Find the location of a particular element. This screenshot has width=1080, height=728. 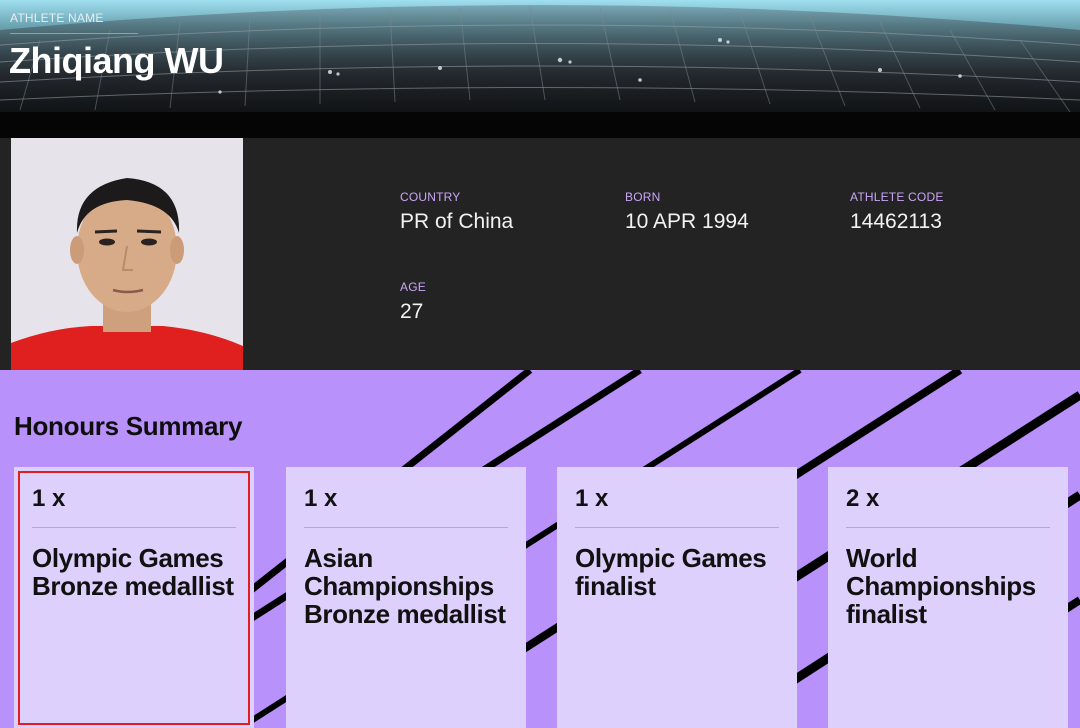

honour-title: Olympic Games Bronze medallist is located at coordinates (133, 572).